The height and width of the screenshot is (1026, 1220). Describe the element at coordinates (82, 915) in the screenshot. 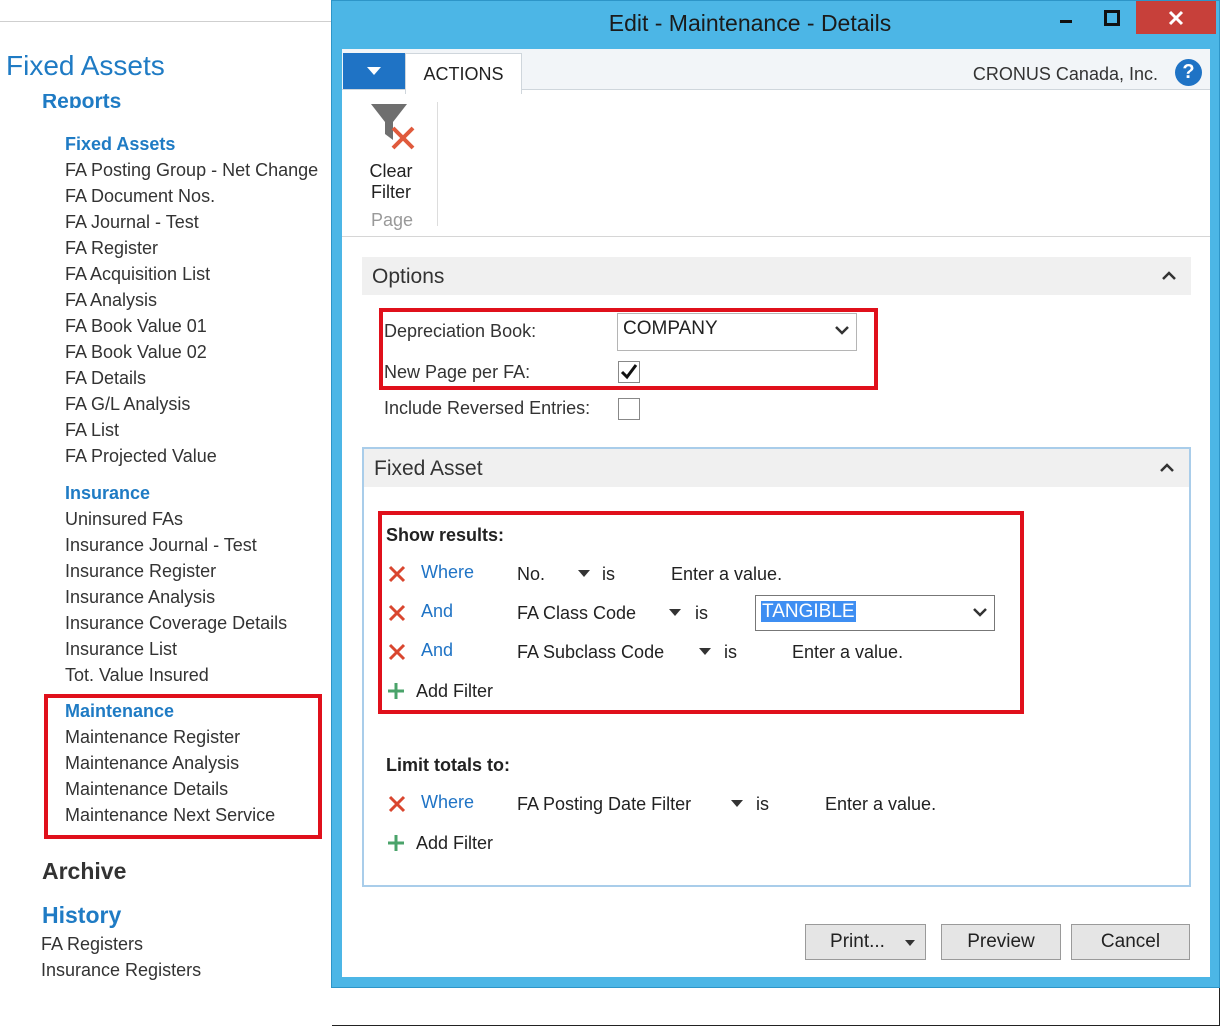

I see `history-heading: History` at that location.